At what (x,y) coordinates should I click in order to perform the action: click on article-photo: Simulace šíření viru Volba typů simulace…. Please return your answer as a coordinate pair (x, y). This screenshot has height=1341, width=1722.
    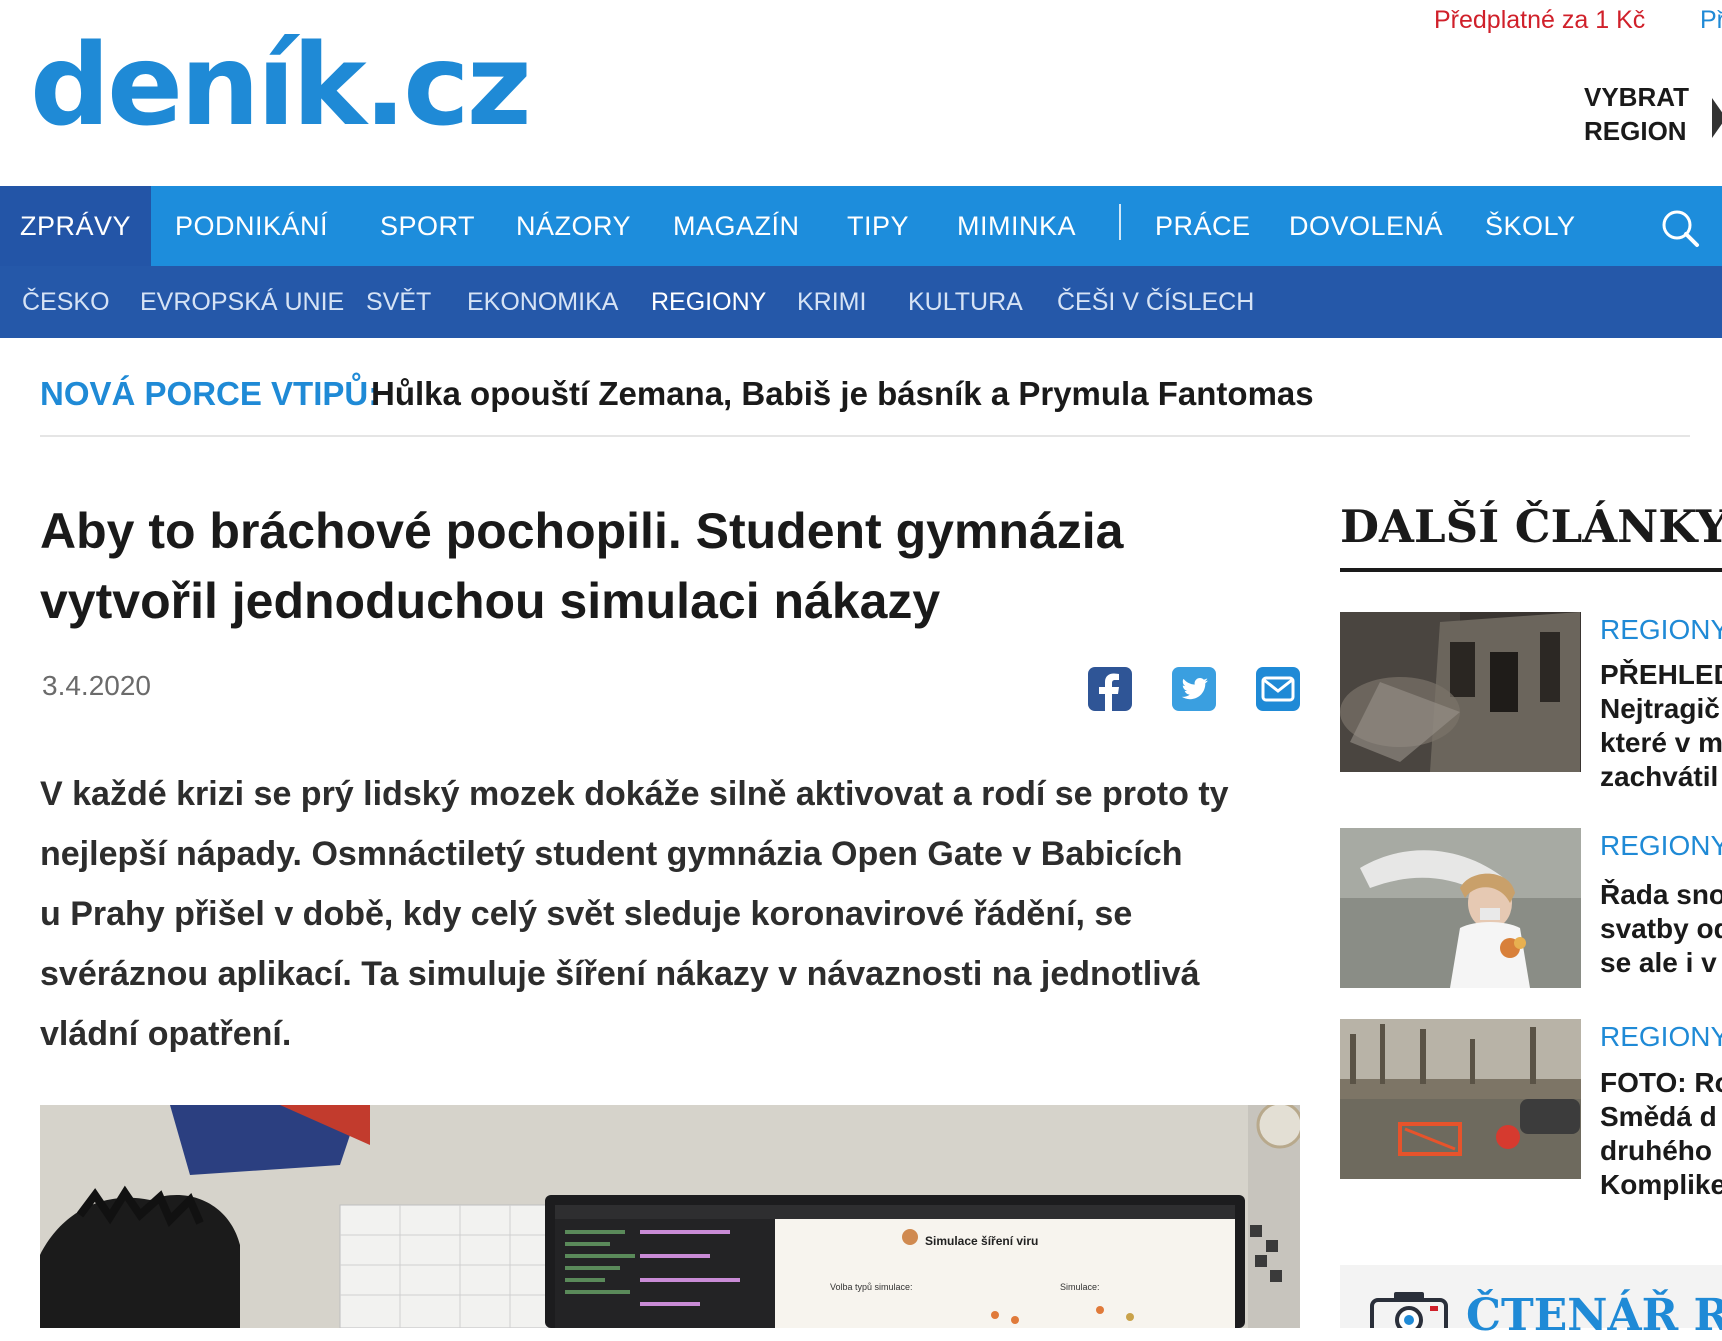
    Looking at the image, I should click on (670, 1216).